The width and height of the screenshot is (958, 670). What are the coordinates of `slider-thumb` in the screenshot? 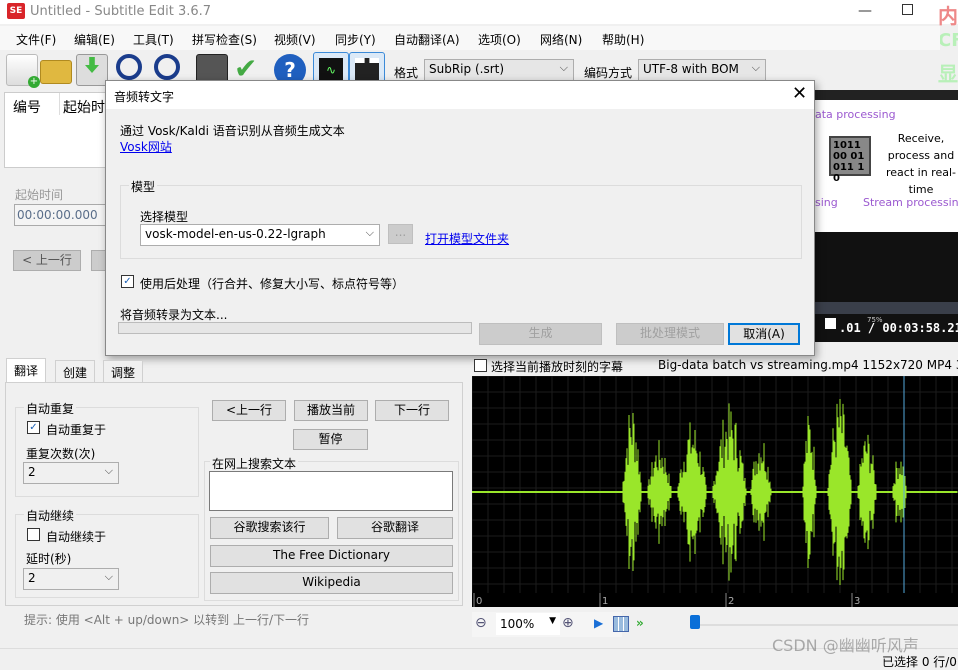 It's located at (695, 622).